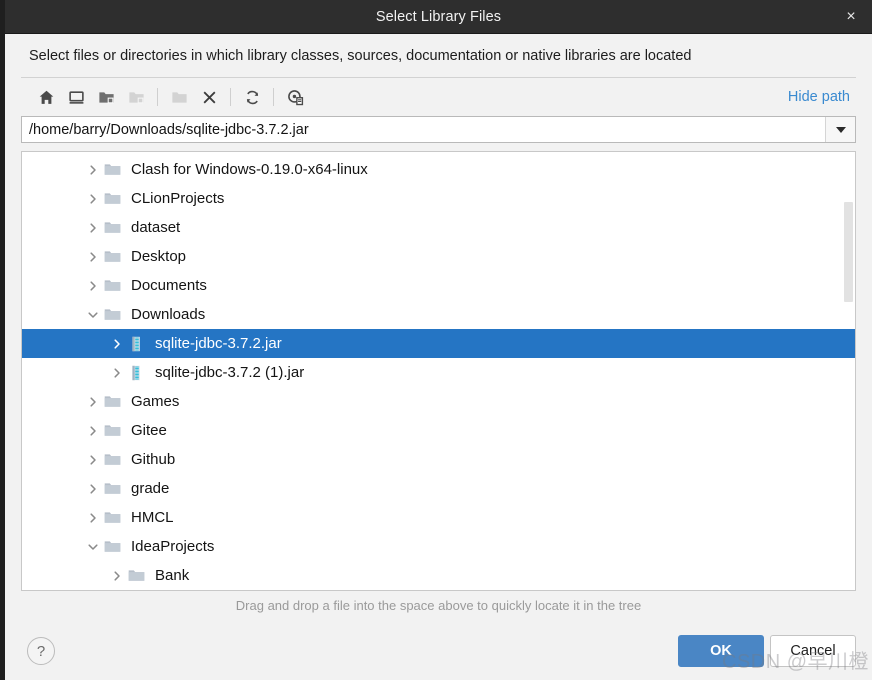 The height and width of the screenshot is (680, 872). Describe the element at coordinates (159, 256) in the screenshot. I see `tree-row-label: Desktop` at that location.